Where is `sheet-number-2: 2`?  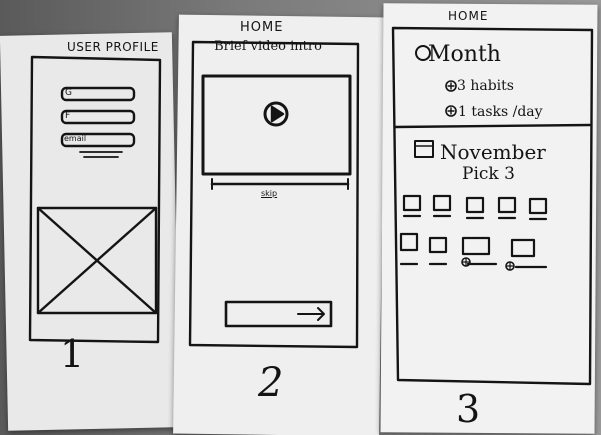 sheet-number-2: 2 is located at coordinates (271, 383).